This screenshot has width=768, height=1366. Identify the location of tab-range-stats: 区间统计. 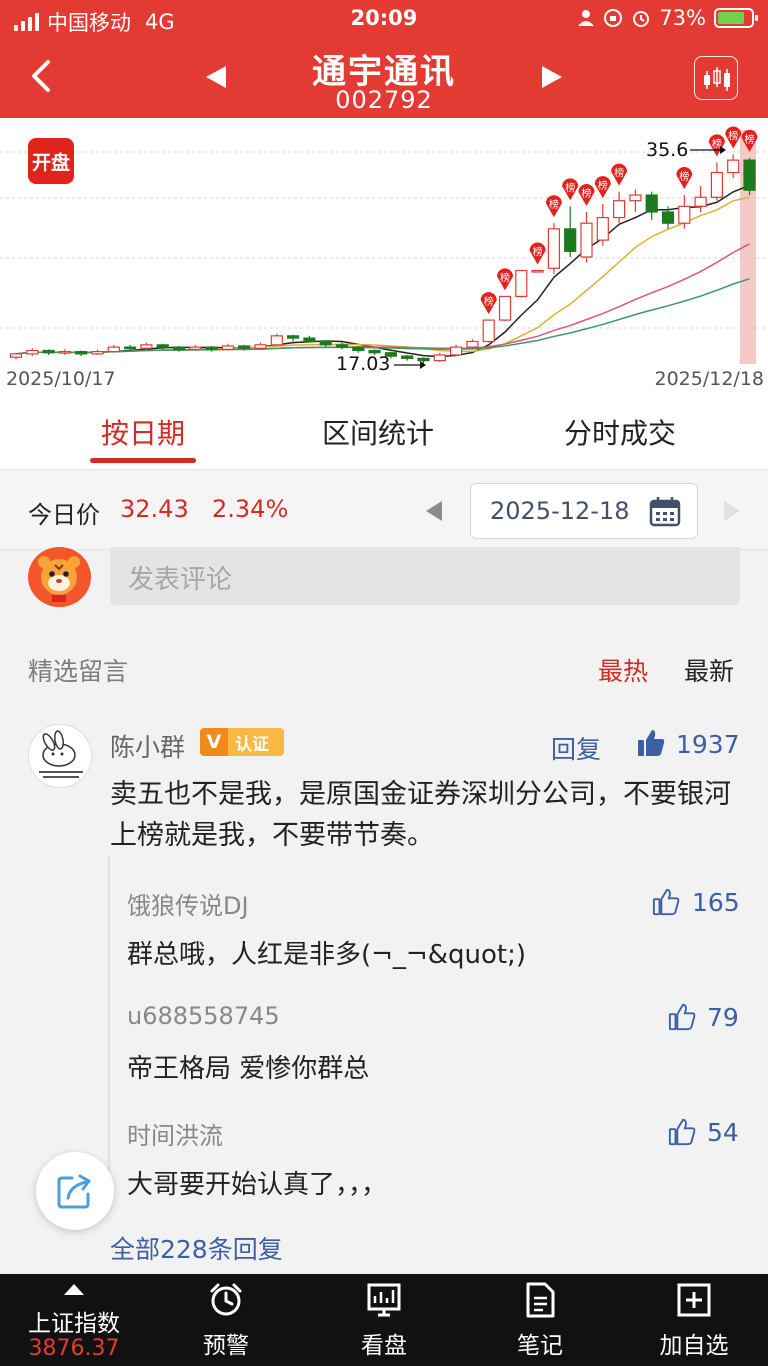
(378, 432).